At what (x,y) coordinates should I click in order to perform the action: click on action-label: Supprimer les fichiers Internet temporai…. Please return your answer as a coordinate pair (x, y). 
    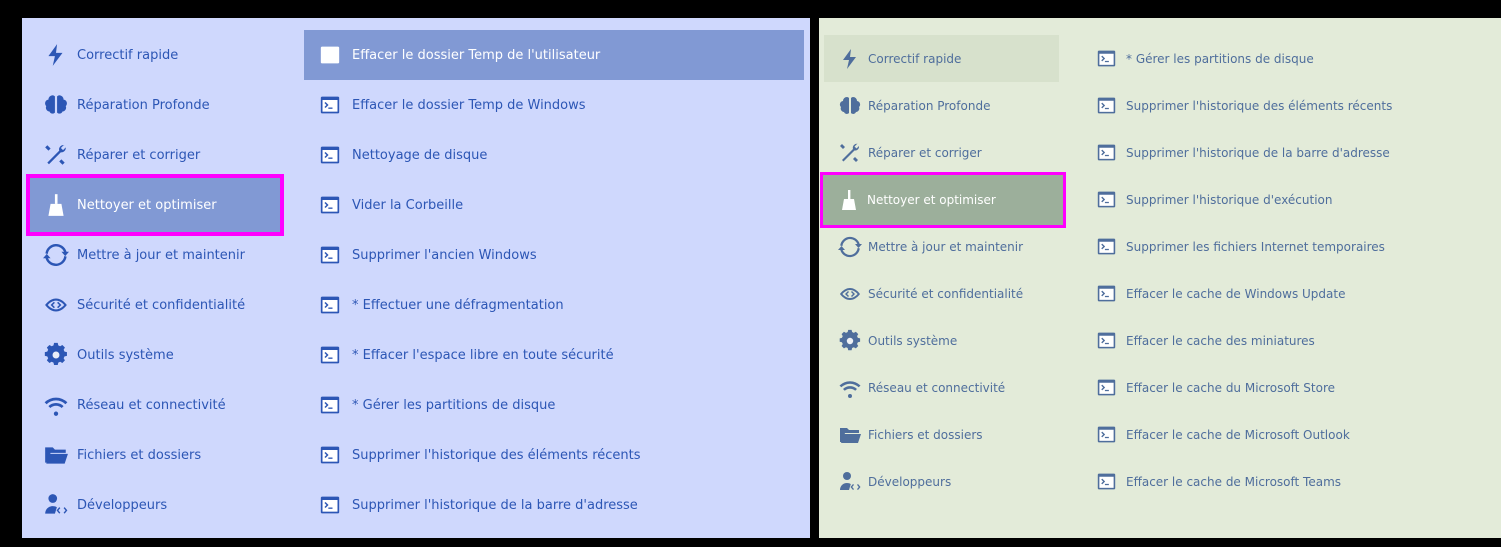
    Looking at the image, I should click on (1255, 246).